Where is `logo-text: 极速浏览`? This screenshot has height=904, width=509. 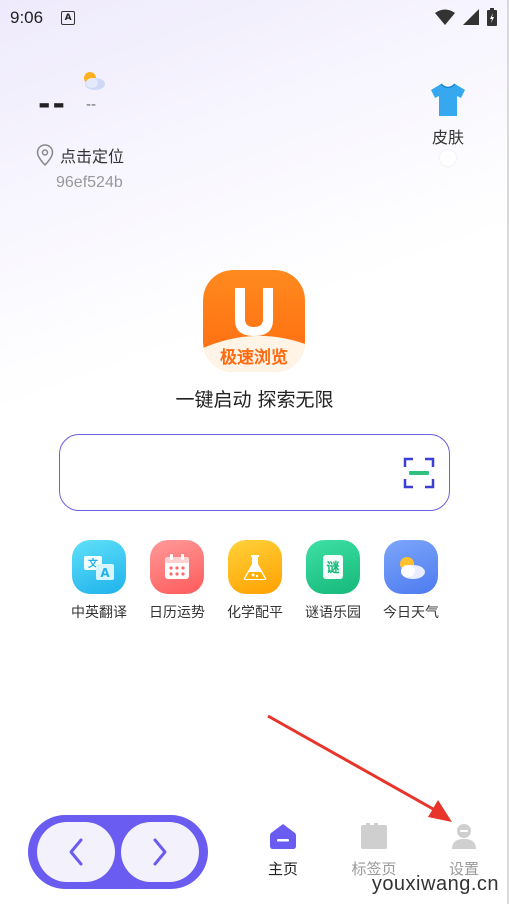 logo-text: 极速浏览 is located at coordinates (254, 357).